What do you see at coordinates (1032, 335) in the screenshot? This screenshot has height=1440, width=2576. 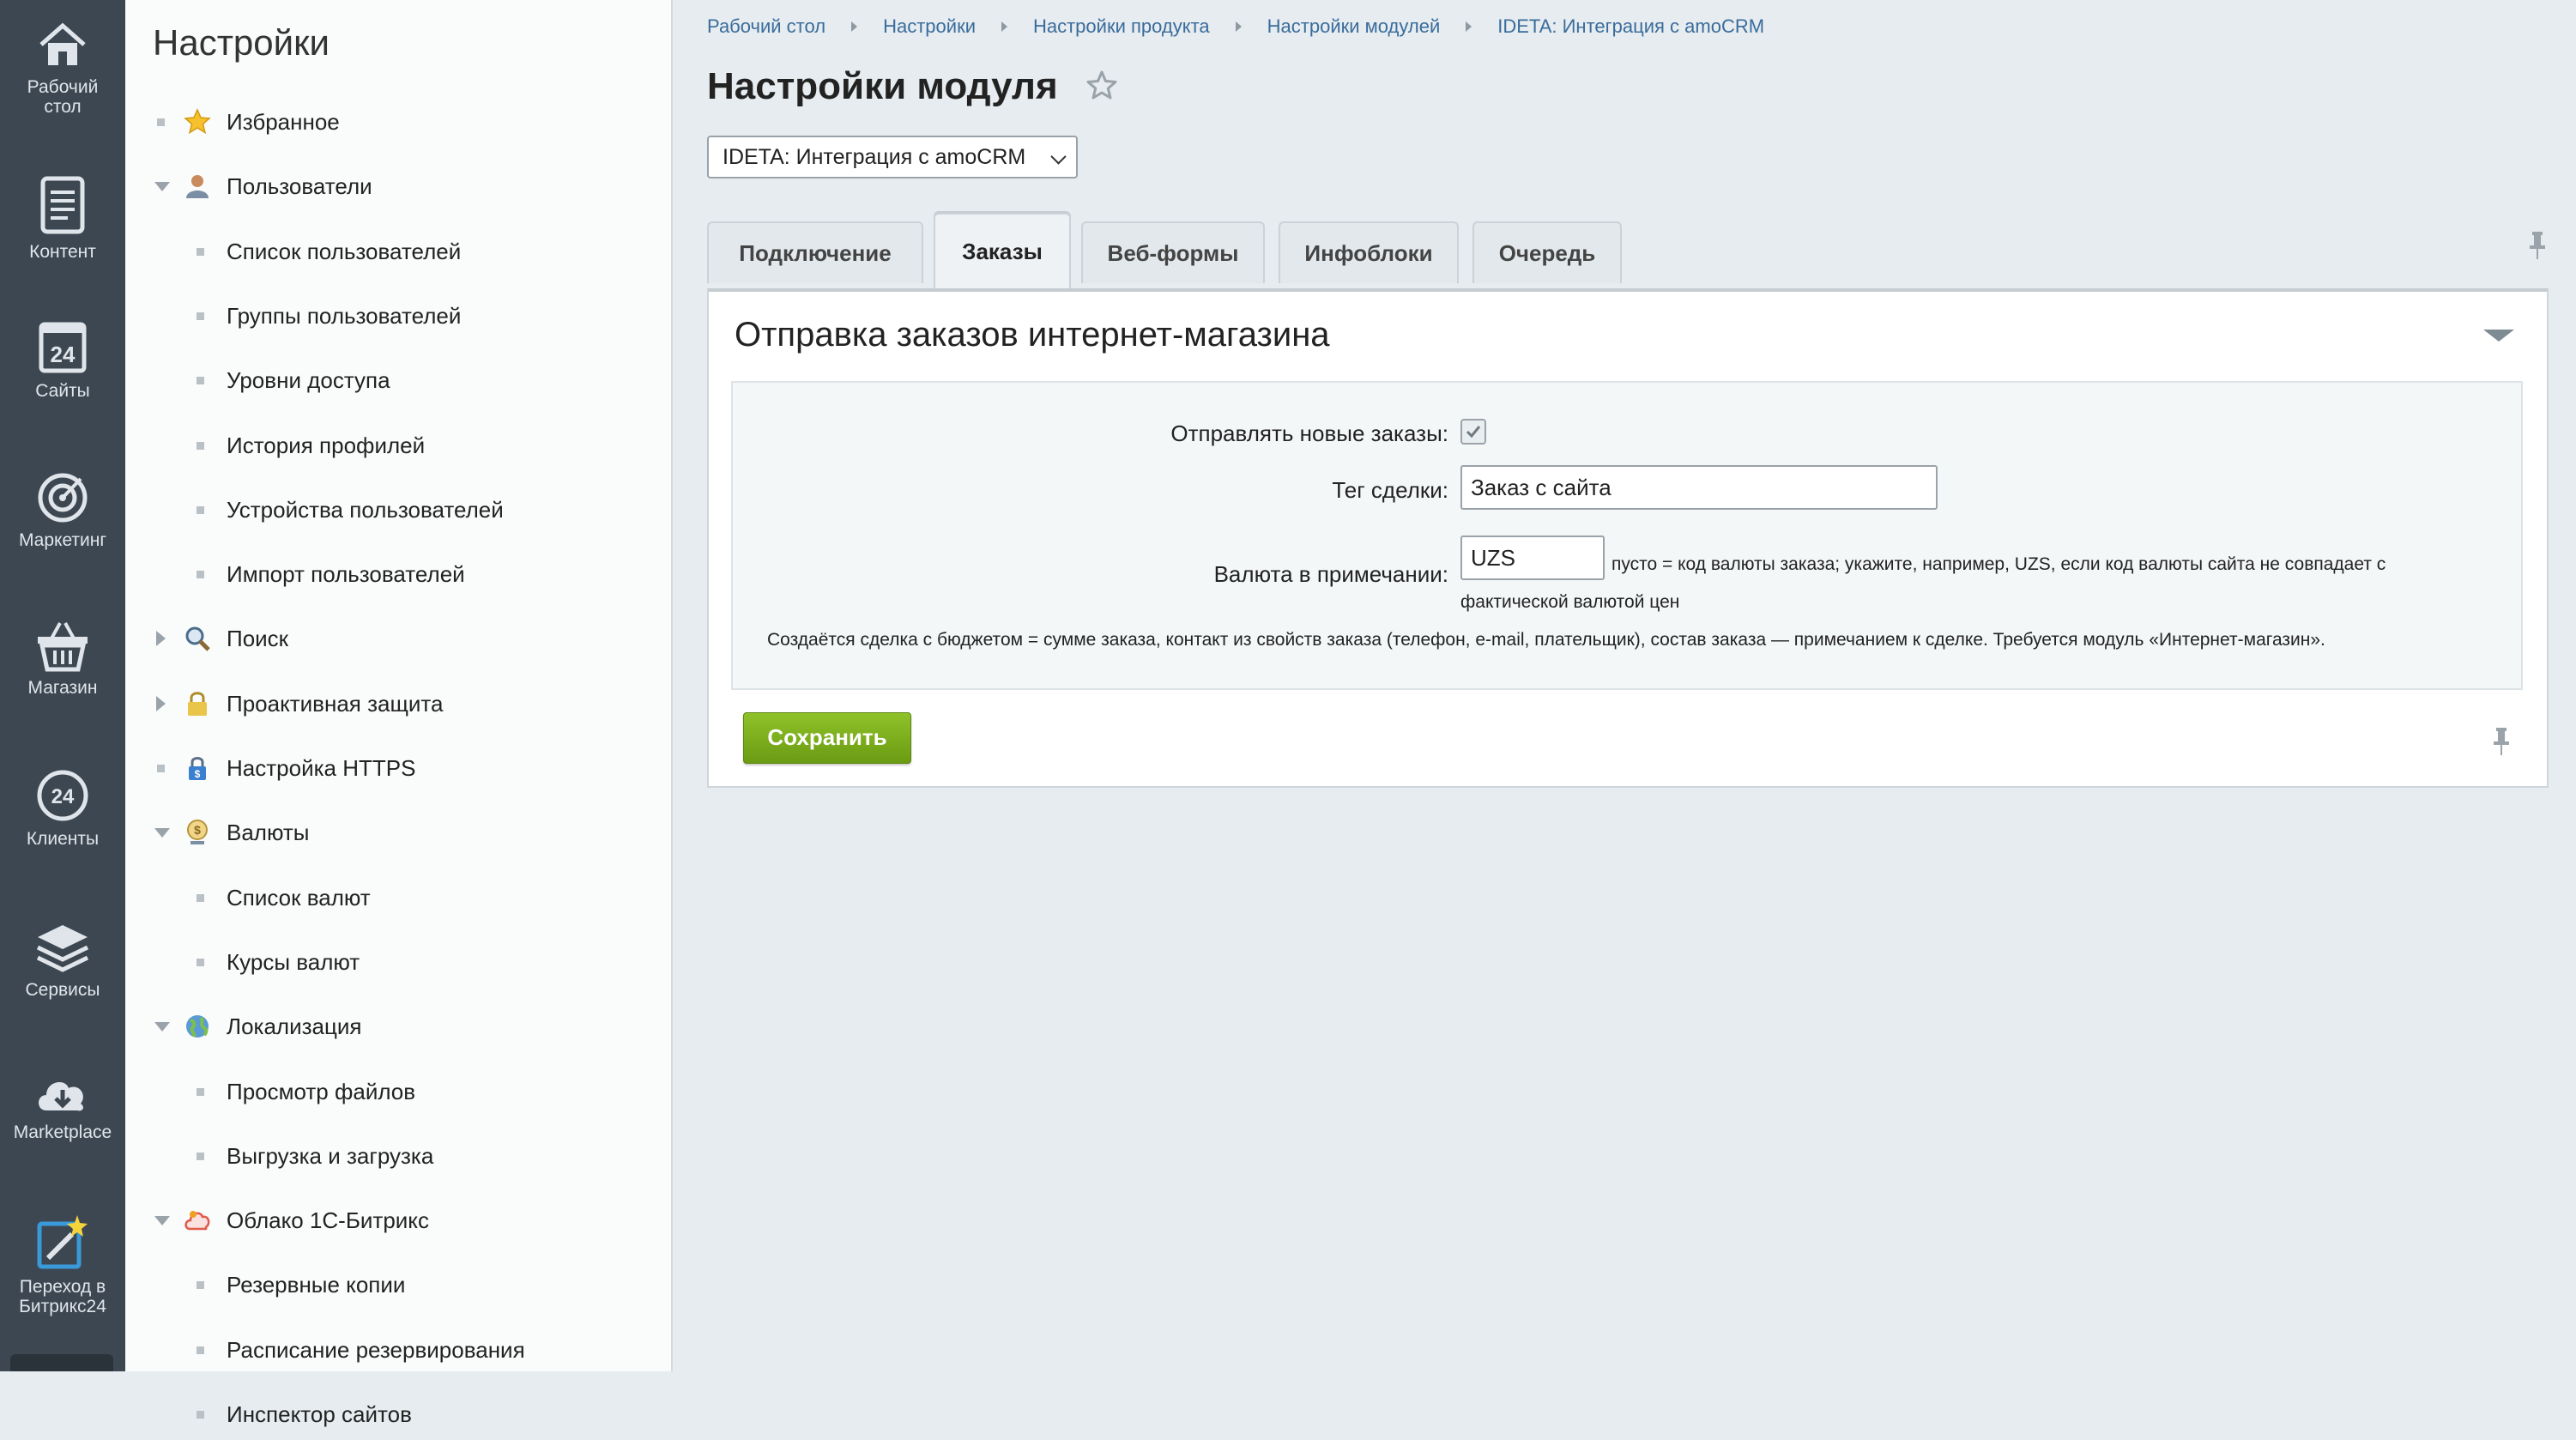 I see `section-title: Отправка заказов интернет-магазина` at bounding box center [1032, 335].